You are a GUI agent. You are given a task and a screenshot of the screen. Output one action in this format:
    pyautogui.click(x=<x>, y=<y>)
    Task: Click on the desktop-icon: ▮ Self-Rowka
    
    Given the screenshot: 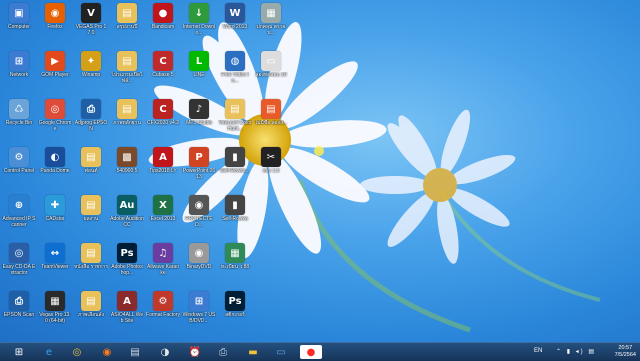 What is the action you would take?
    pyautogui.click(x=235, y=208)
    